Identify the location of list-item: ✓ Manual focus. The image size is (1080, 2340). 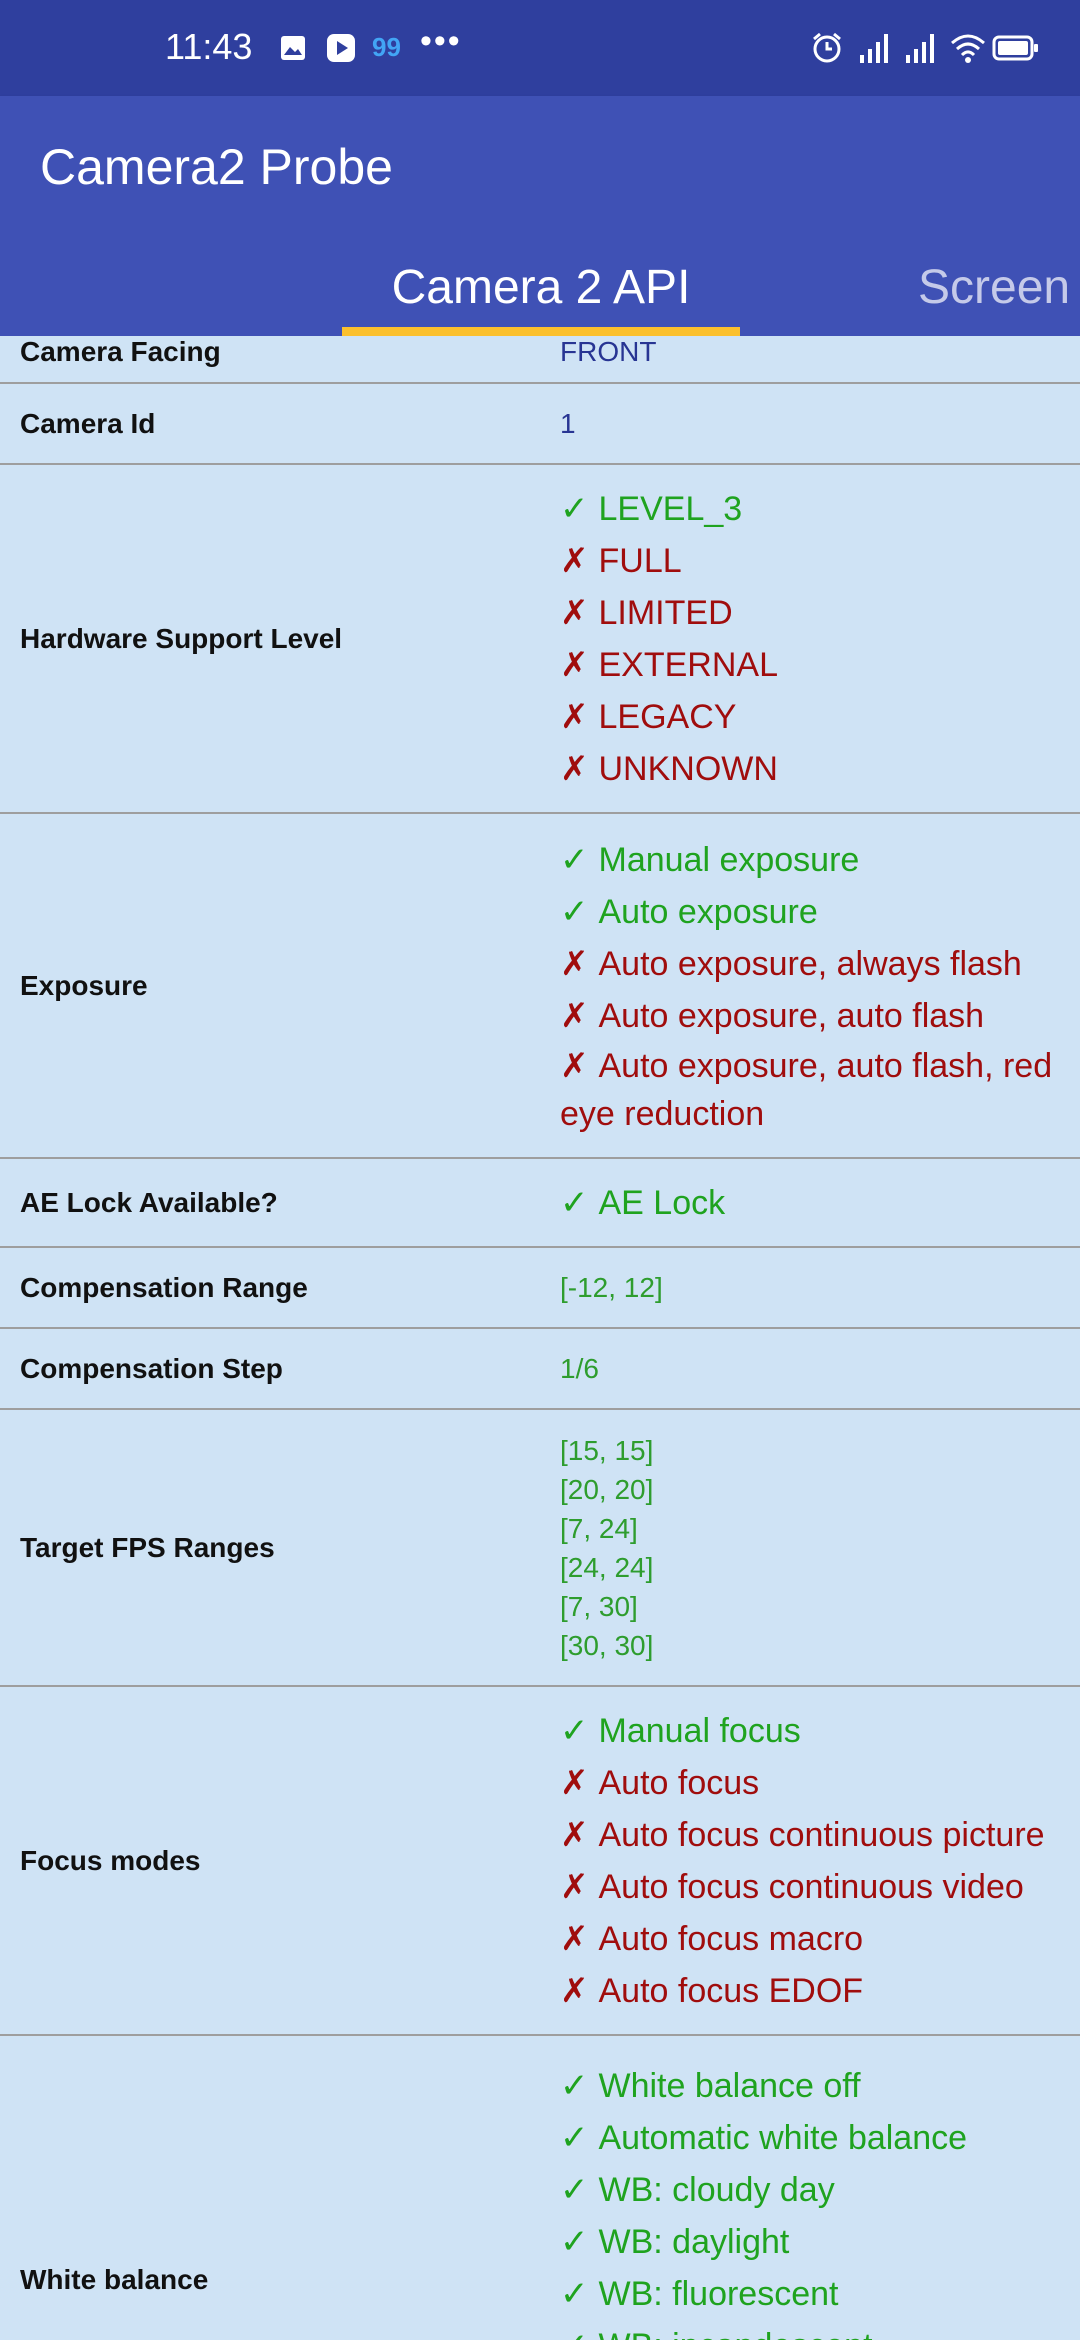
(680, 1730).